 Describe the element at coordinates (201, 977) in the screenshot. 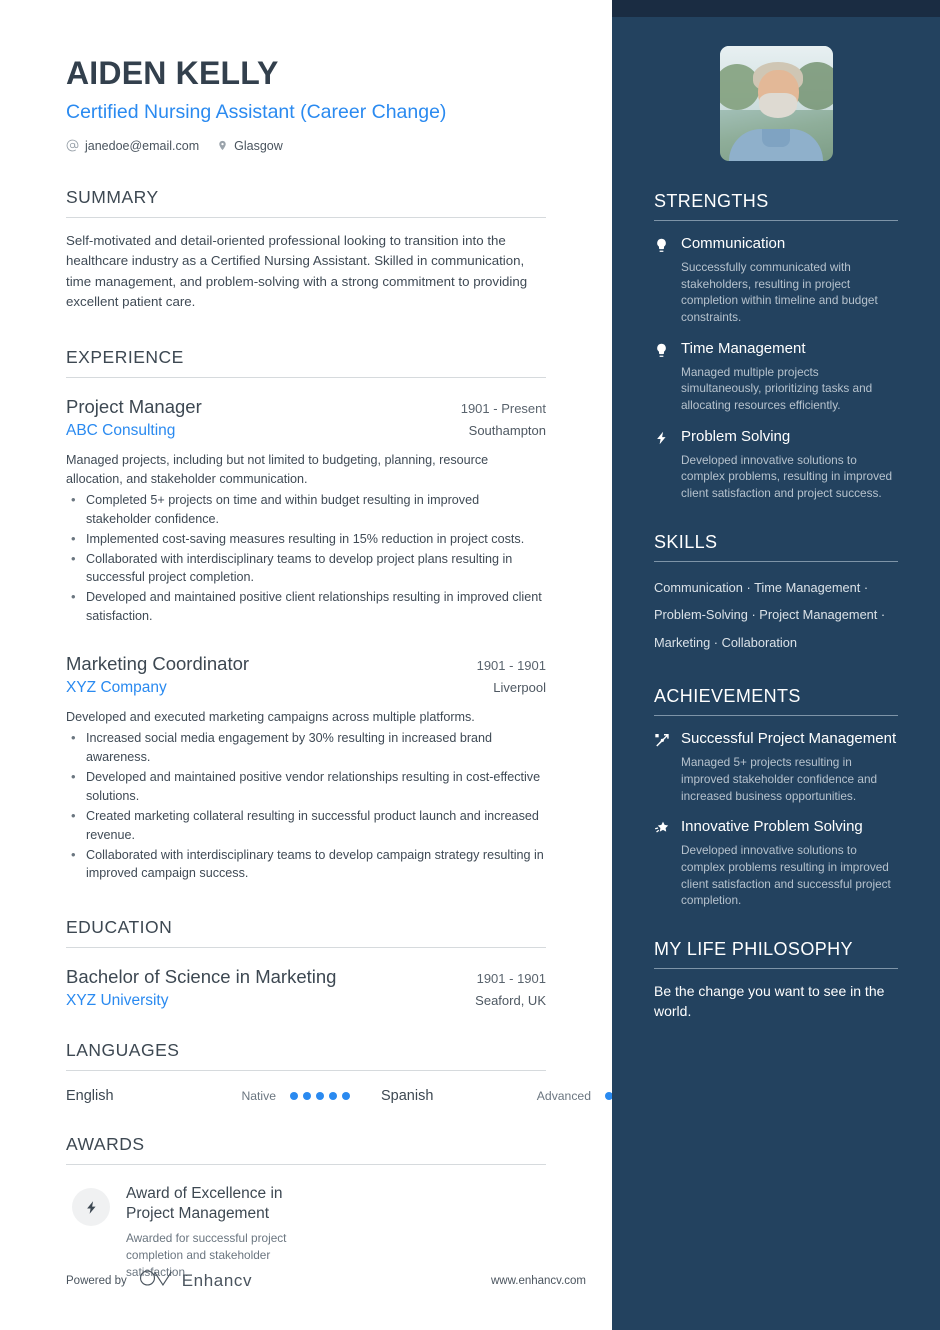

I see `education-degree: Bachelor of Science in Marketing` at that location.